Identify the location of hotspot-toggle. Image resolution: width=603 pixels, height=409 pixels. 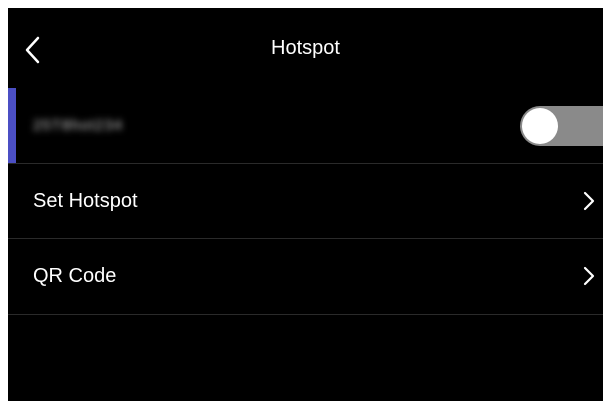
(561, 126).